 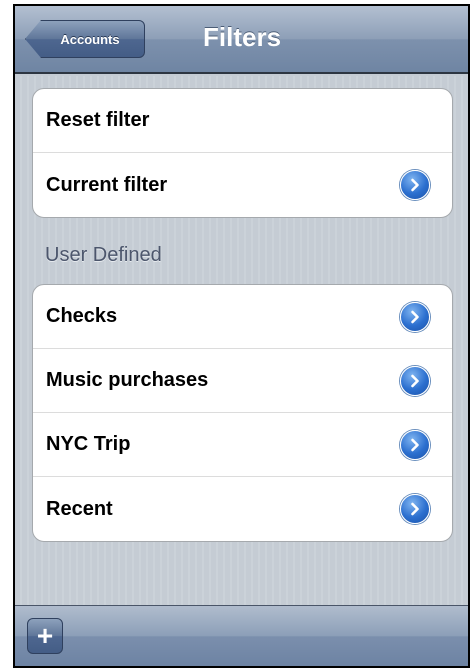 What do you see at coordinates (242, 509) in the screenshot?
I see `list-item-recent: Recent` at bounding box center [242, 509].